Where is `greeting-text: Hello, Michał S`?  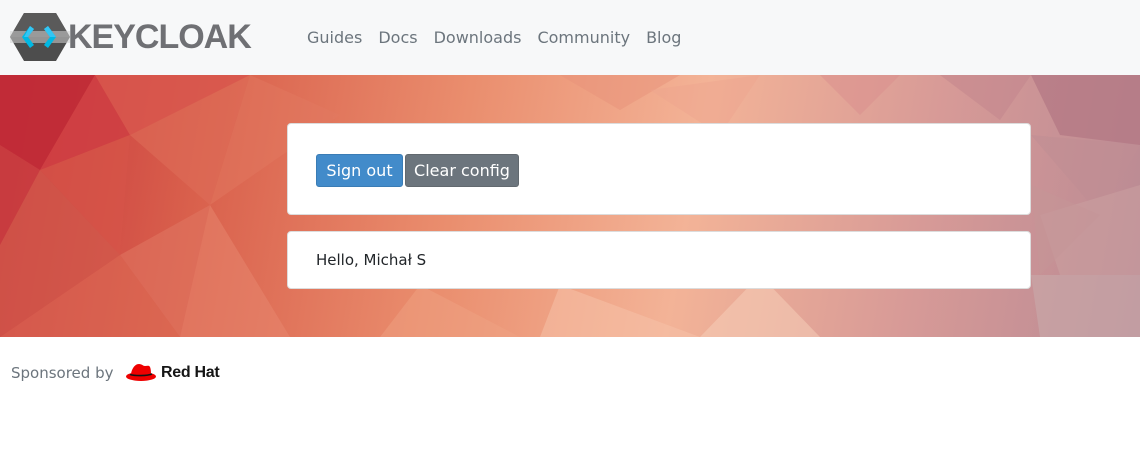
greeting-text: Hello, Michał S is located at coordinates (371, 260).